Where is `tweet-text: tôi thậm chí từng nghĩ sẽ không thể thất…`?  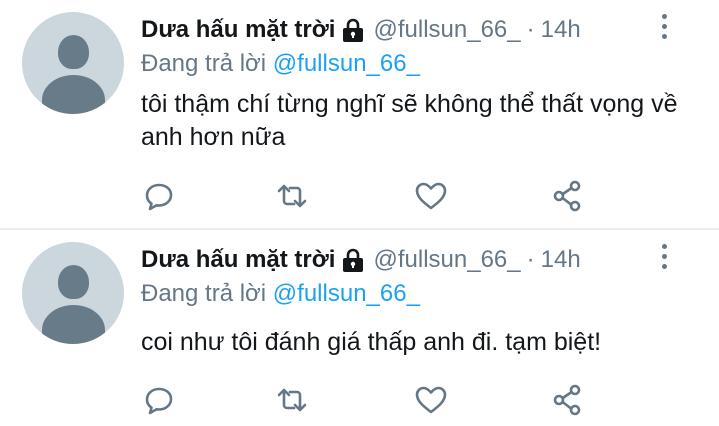
tweet-text: tôi thậm chí từng nghĩ sẽ không thể thất… is located at coordinates (409, 120).